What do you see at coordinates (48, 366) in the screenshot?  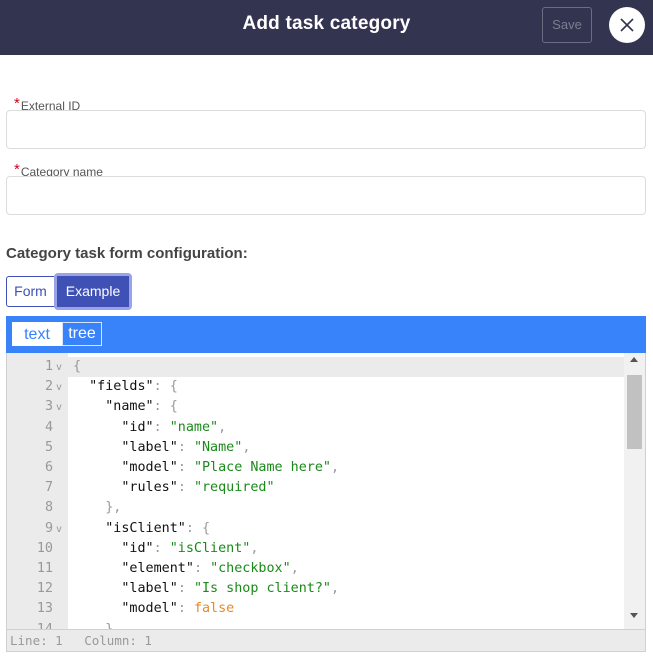 I see `line-number: 1` at bounding box center [48, 366].